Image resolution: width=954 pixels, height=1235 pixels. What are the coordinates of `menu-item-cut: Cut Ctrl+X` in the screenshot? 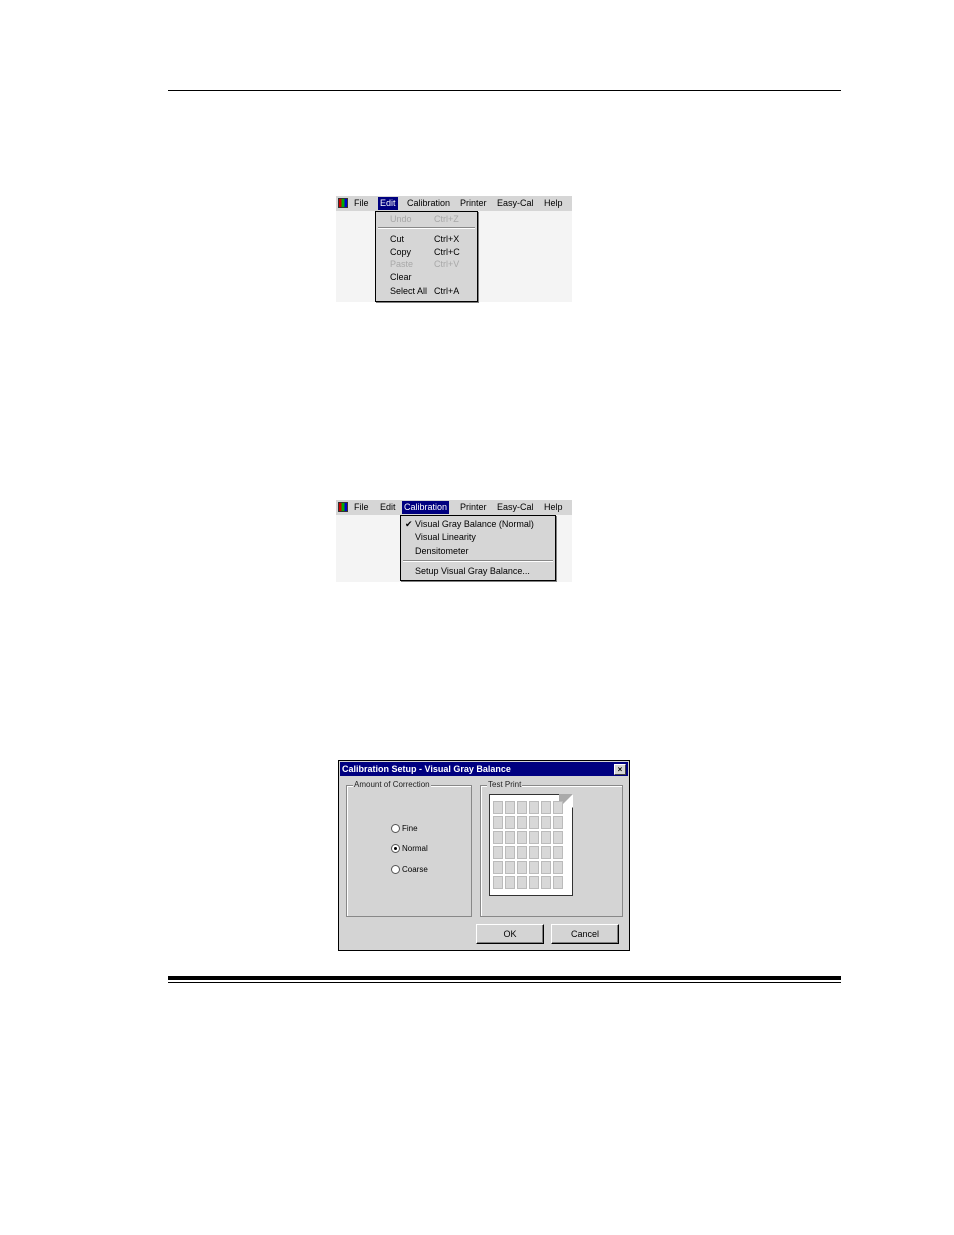 It's located at (426, 239).